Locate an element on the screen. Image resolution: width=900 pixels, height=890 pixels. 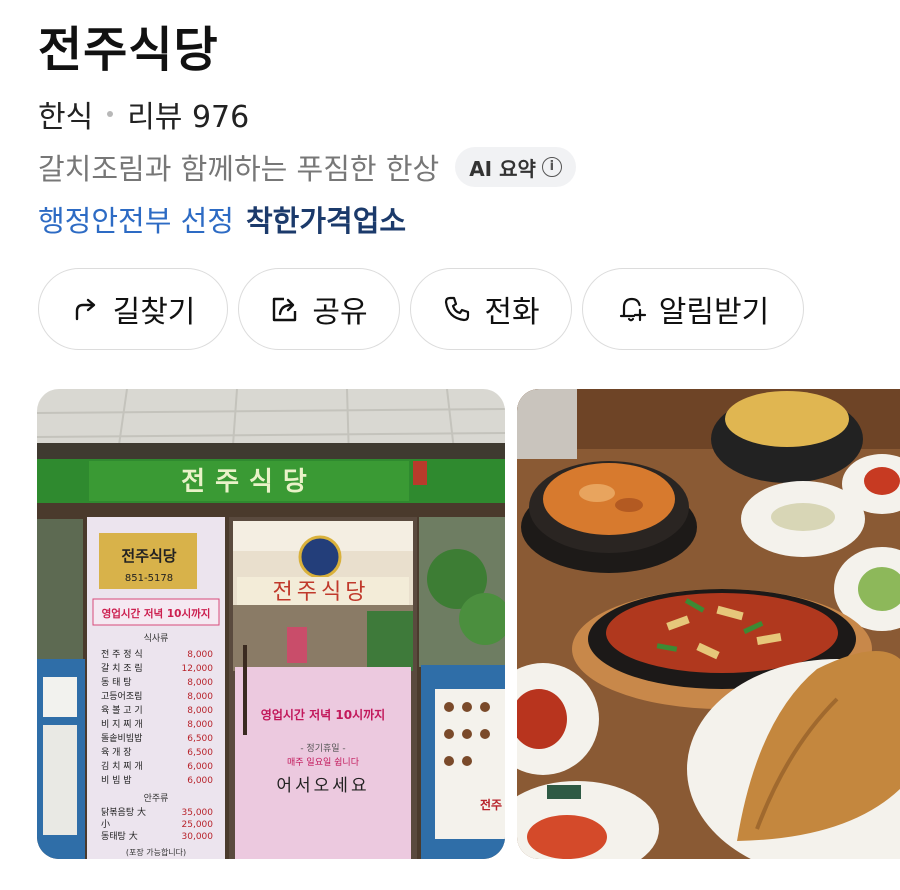
menu-hours: 영업시간 저녁 10시까지 is located at coordinates (156, 613).